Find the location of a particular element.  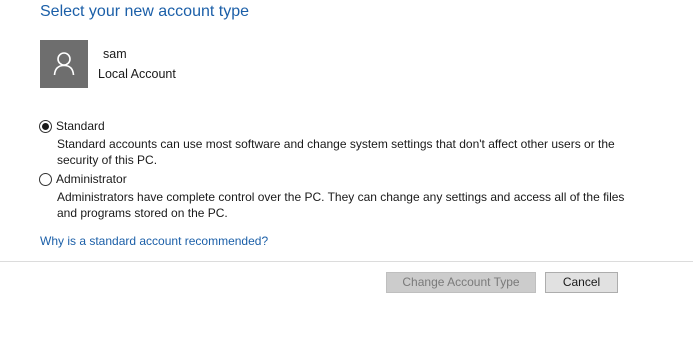

why-standard-link: Why is a standard account recommended? is located at coordinates (154, 241).